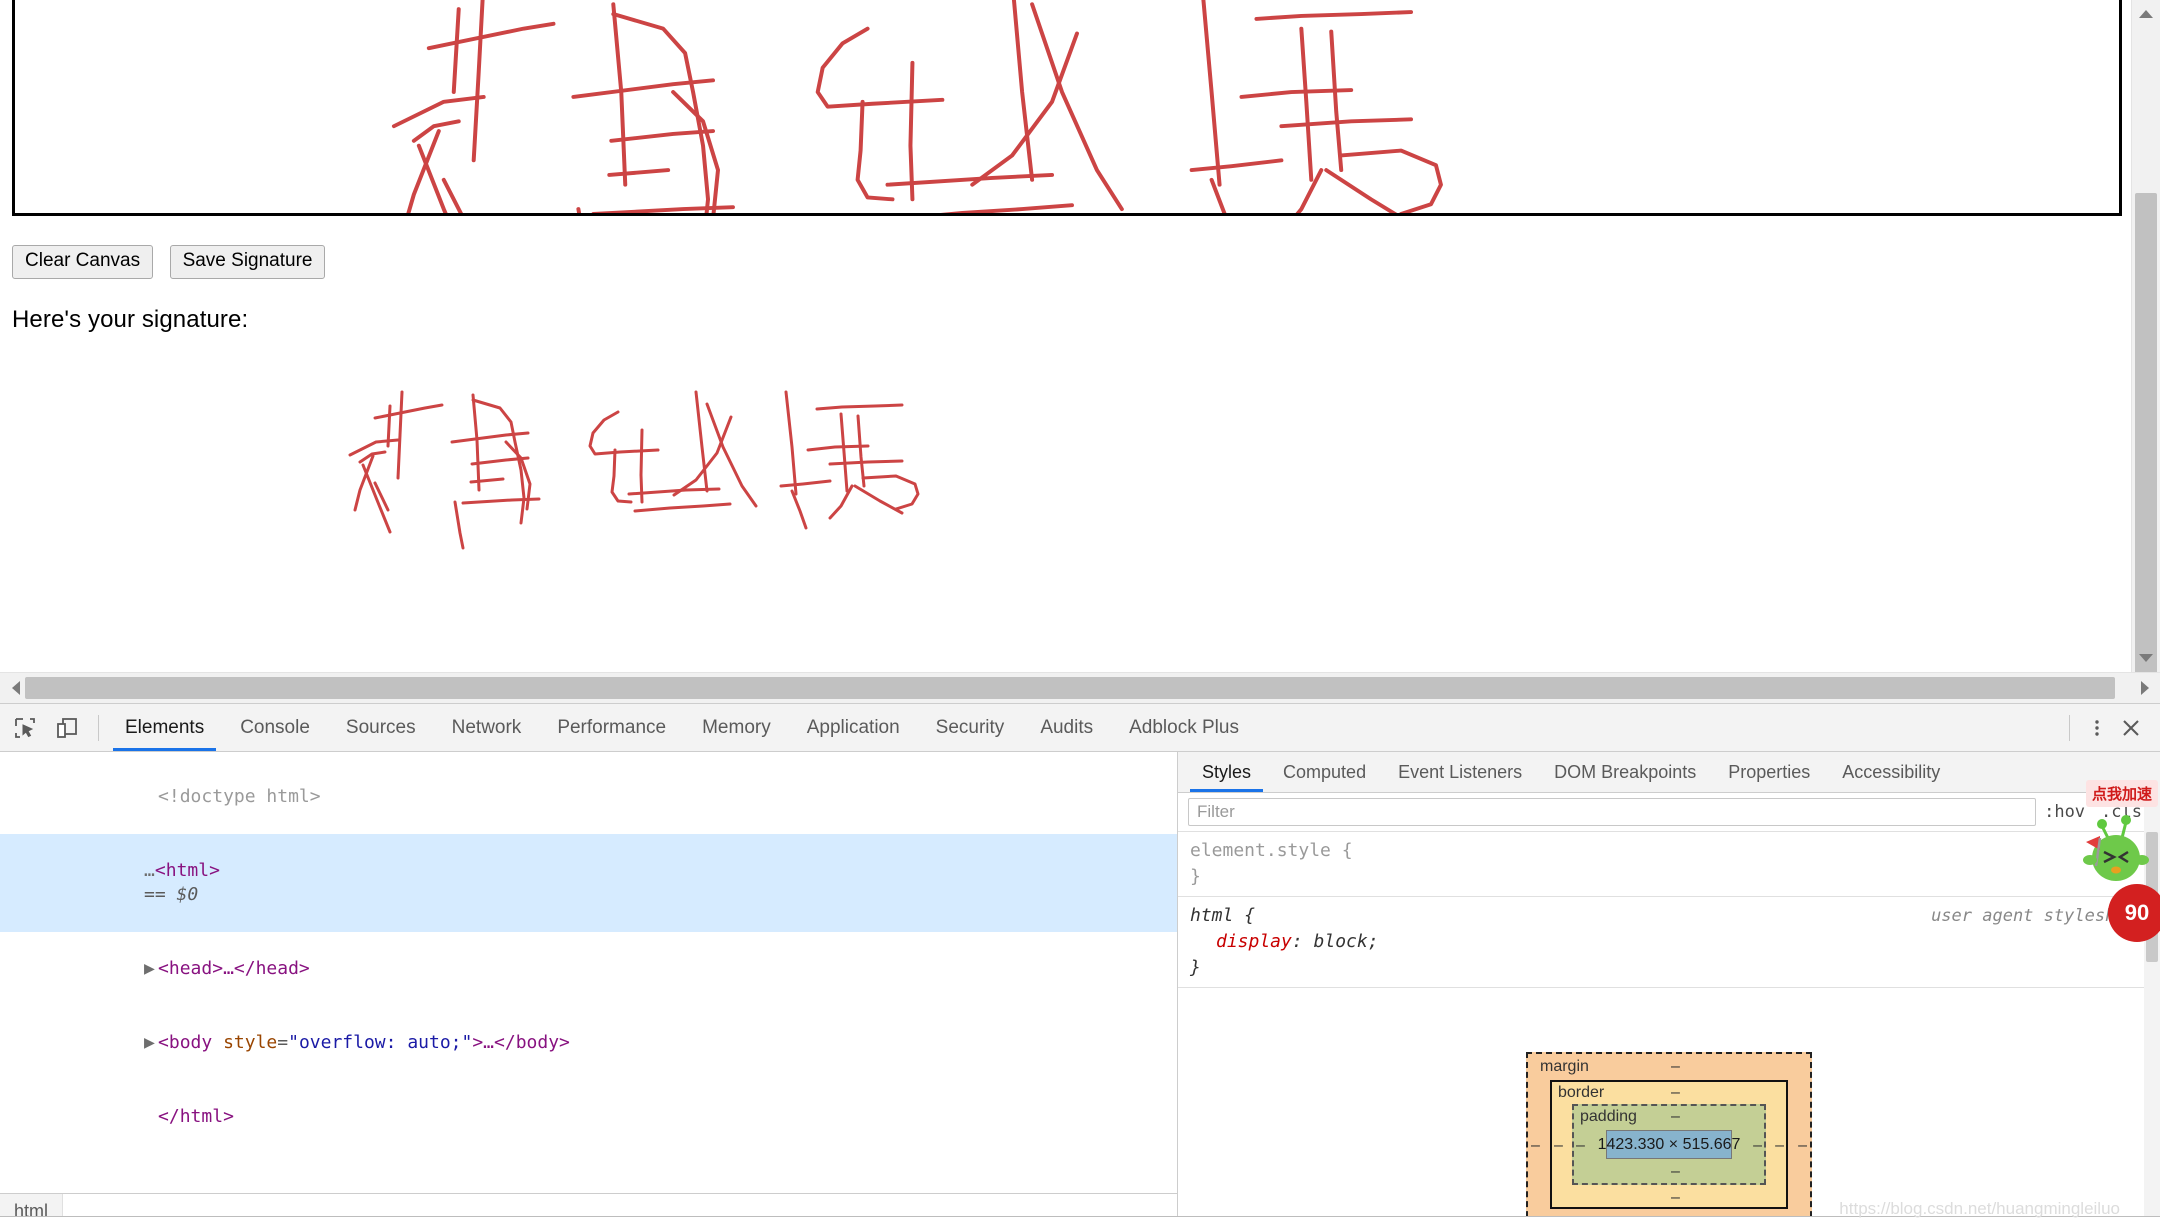  What do you see at coordinates (1564, 1066) in the screenshot?
I see `box-model-margin-label: margin` at bounding box center [1564, 1066].